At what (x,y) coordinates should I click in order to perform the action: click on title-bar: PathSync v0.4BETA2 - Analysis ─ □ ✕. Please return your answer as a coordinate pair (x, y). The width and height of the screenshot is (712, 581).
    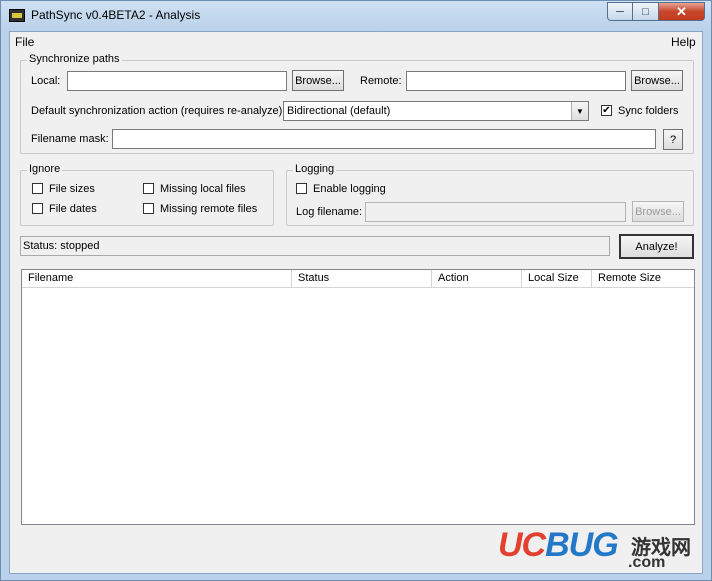
    Looking at the image, I should click on (356, 16).